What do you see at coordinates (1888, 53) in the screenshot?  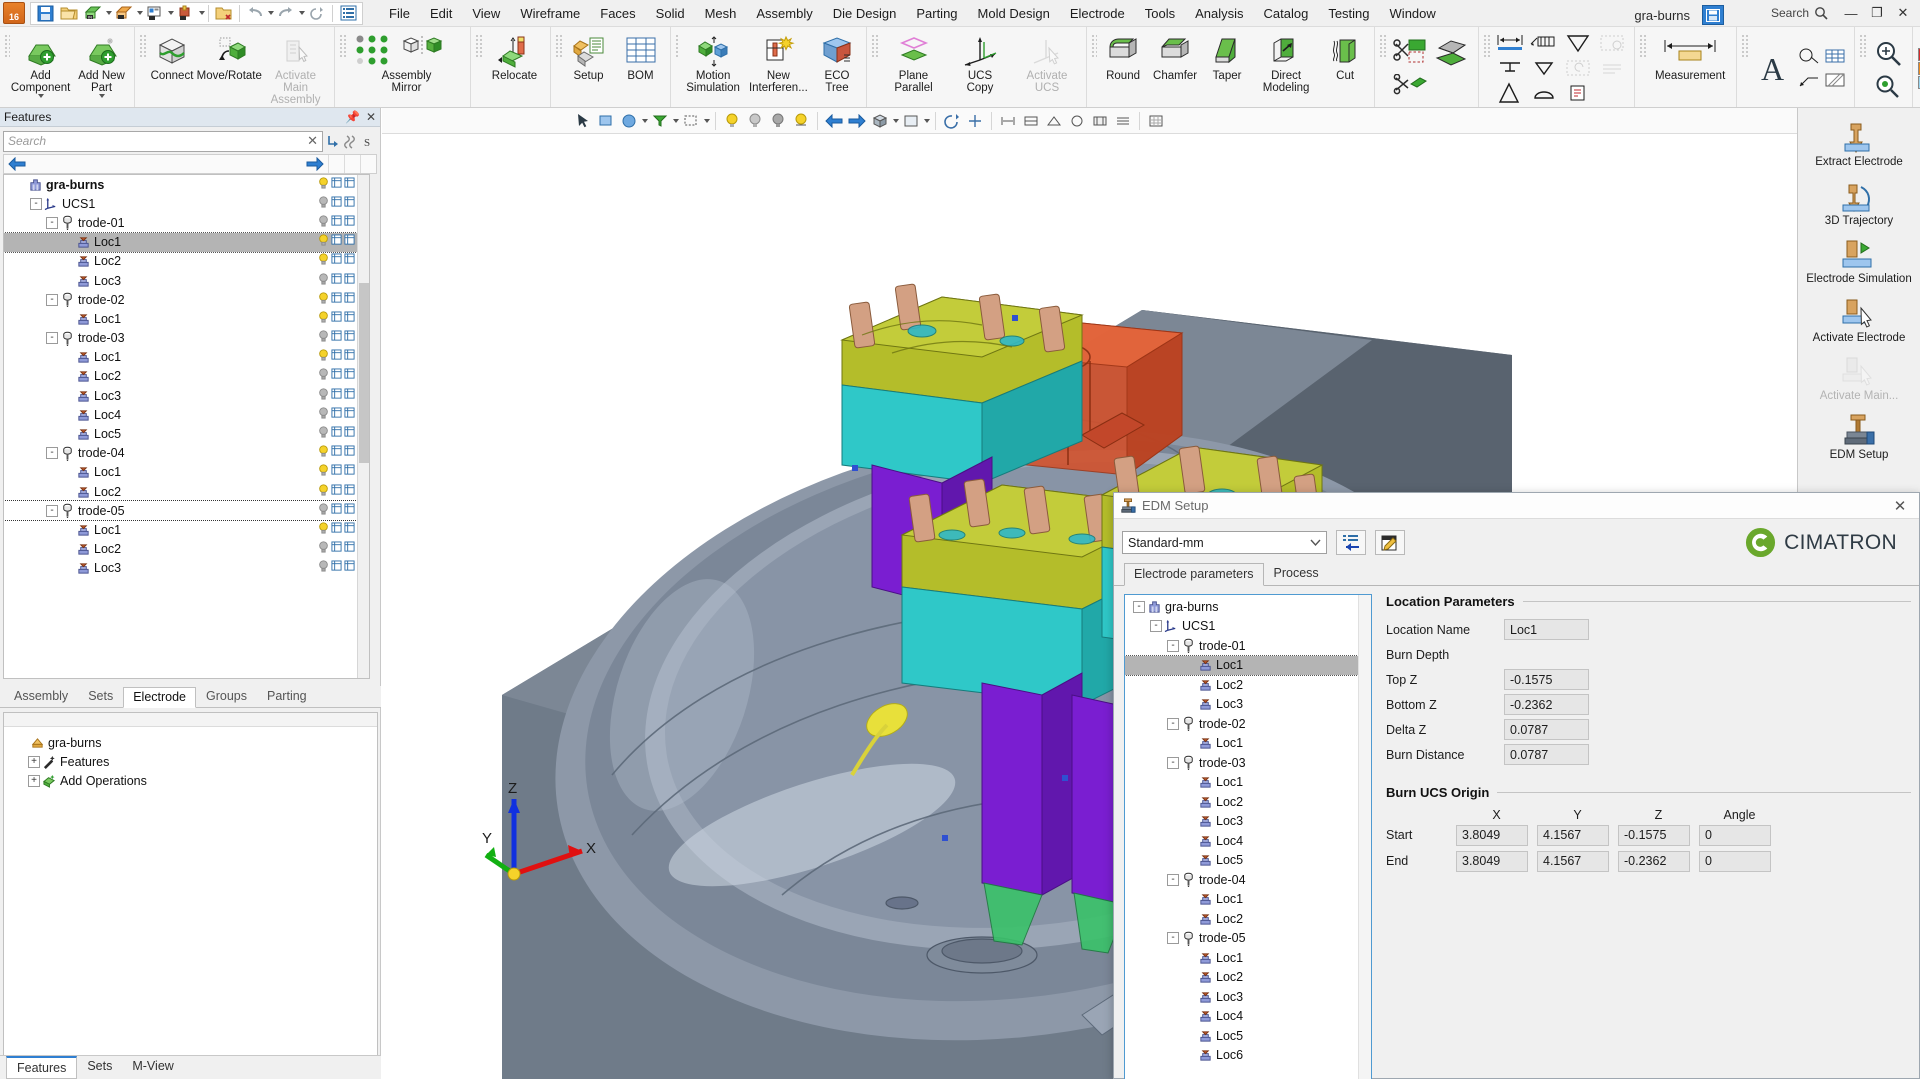 I see `zoom-window-icon` at bounding box center [1888, 53].